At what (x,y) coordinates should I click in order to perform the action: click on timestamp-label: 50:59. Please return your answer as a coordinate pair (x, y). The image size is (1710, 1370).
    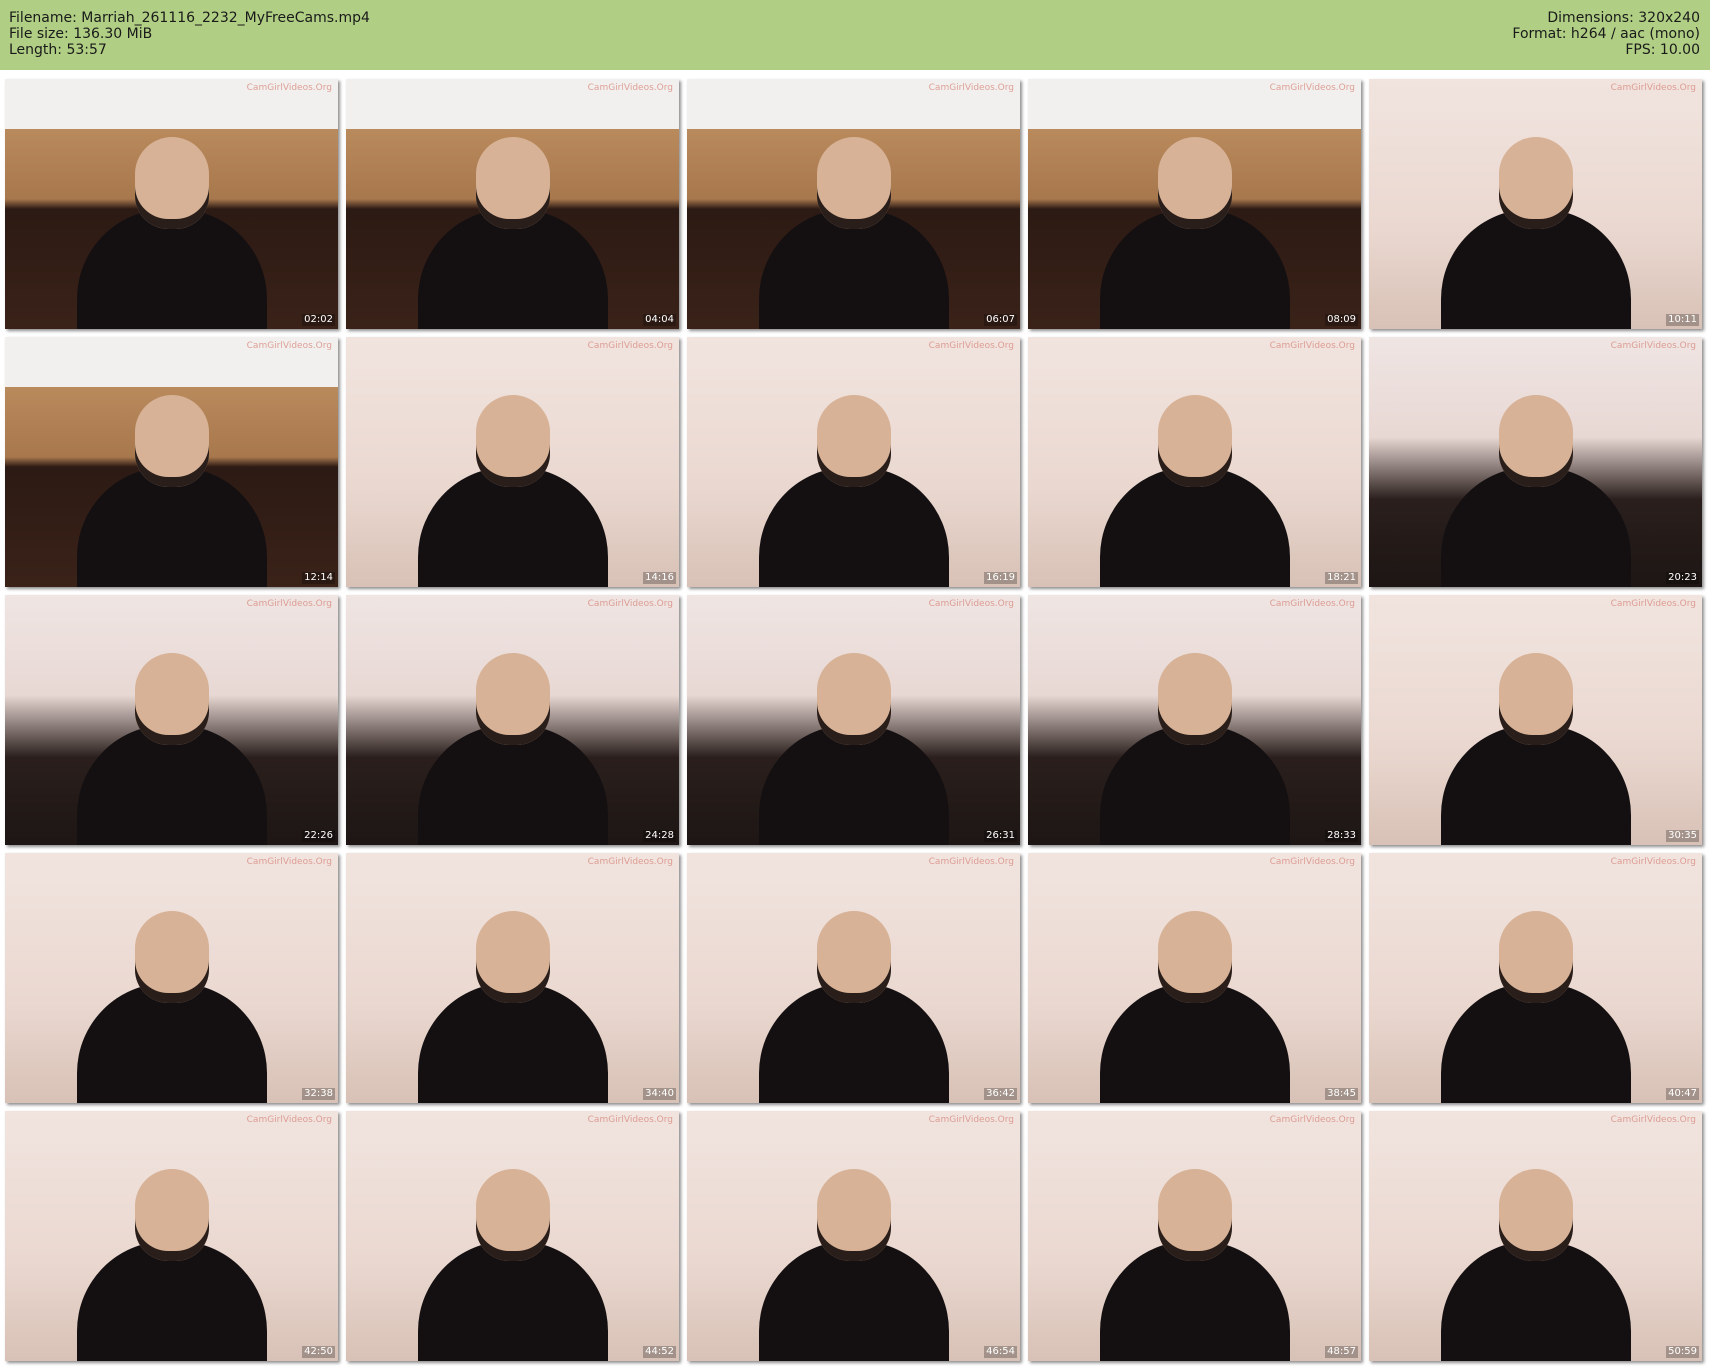
    Looking at the image, I should click on (1682, 1352).